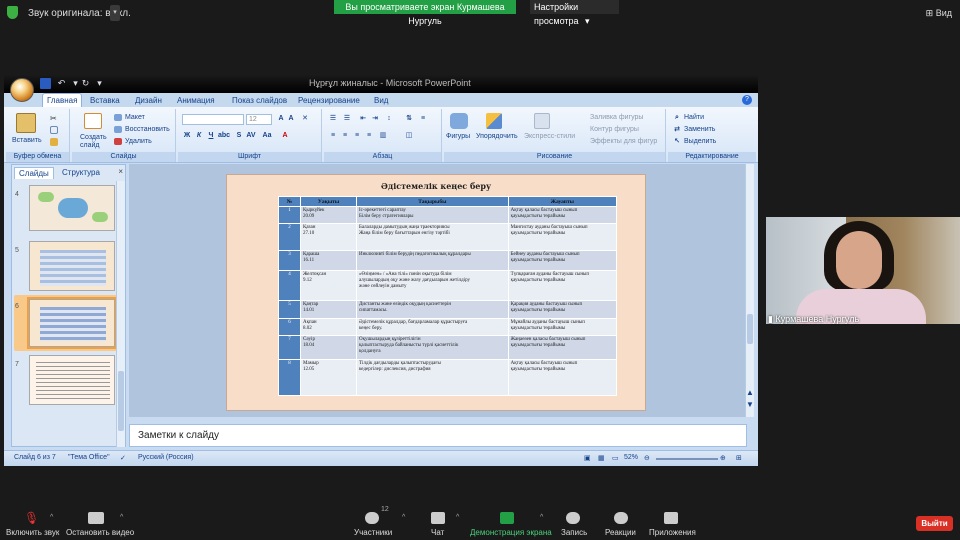 The image size is (960, 540). What do you see at coordinates (199, 136) in the screenshot?
I see `italic-icon: К` at bounding box center [199, 136].